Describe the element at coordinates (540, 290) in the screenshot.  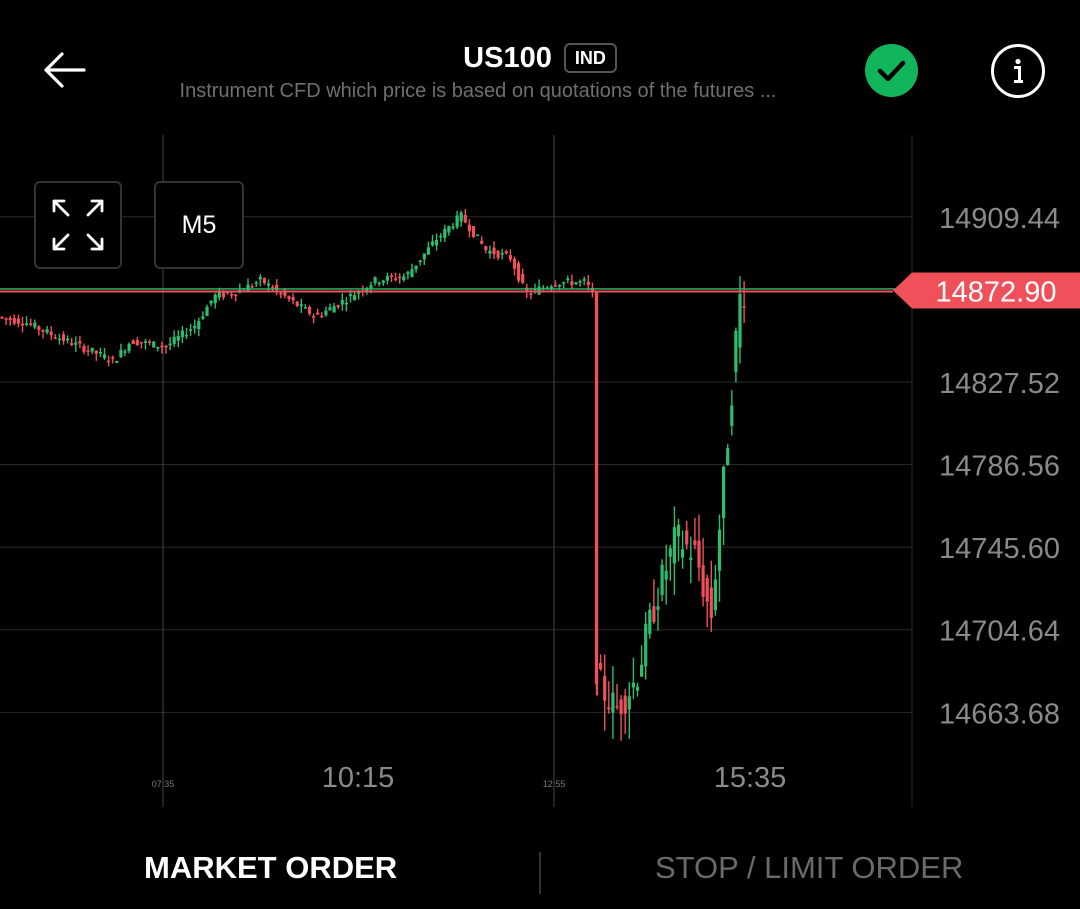
I see `current-price-line: 14872.90` at that location.